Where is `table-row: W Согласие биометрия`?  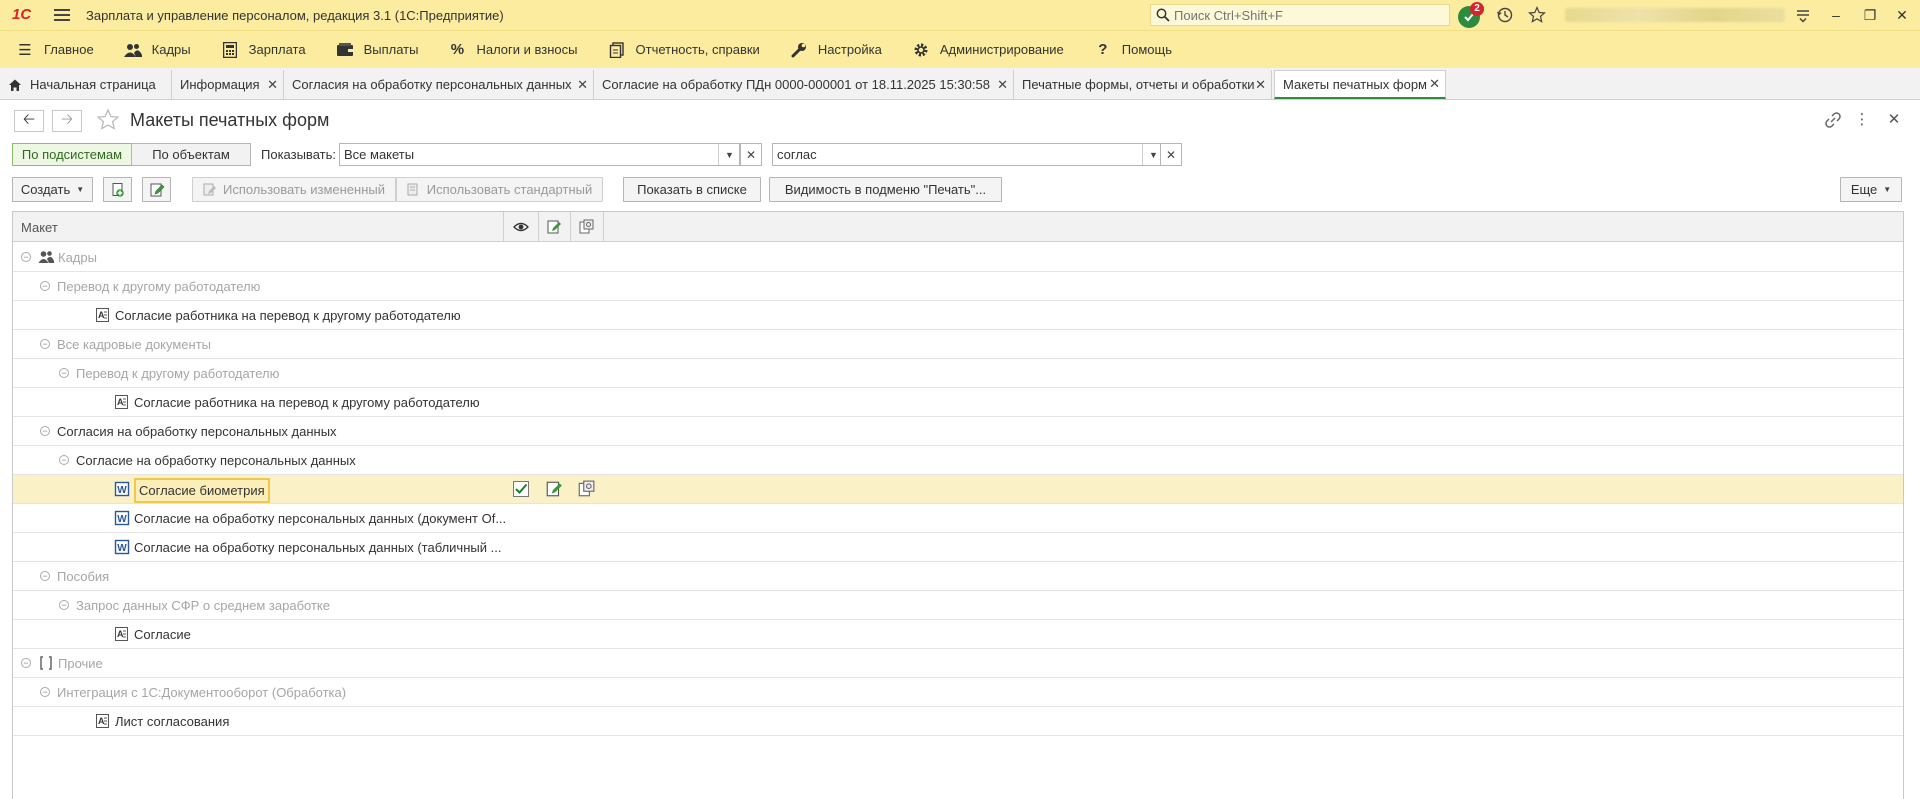 table-row: W Согласие биометрия is located at coordinates (958, 489).